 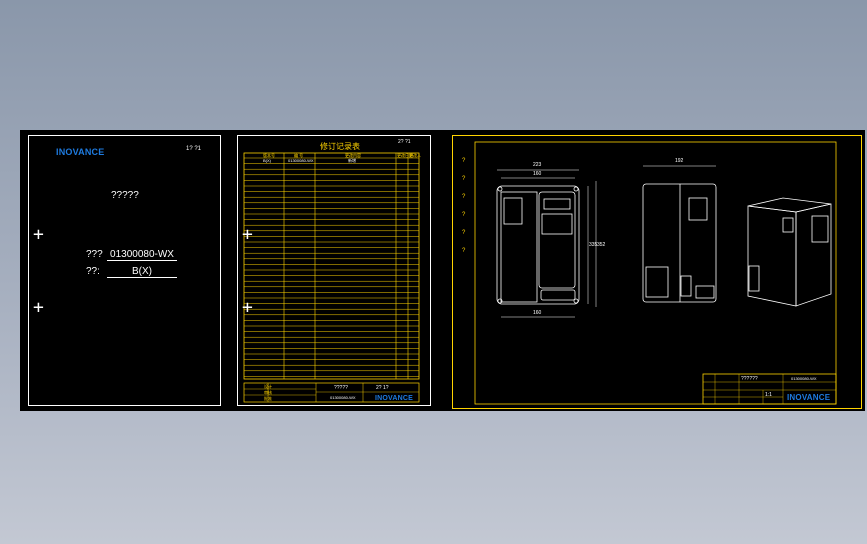 I want to click on dim-front-inner: 160, so click(x=537, y=174).